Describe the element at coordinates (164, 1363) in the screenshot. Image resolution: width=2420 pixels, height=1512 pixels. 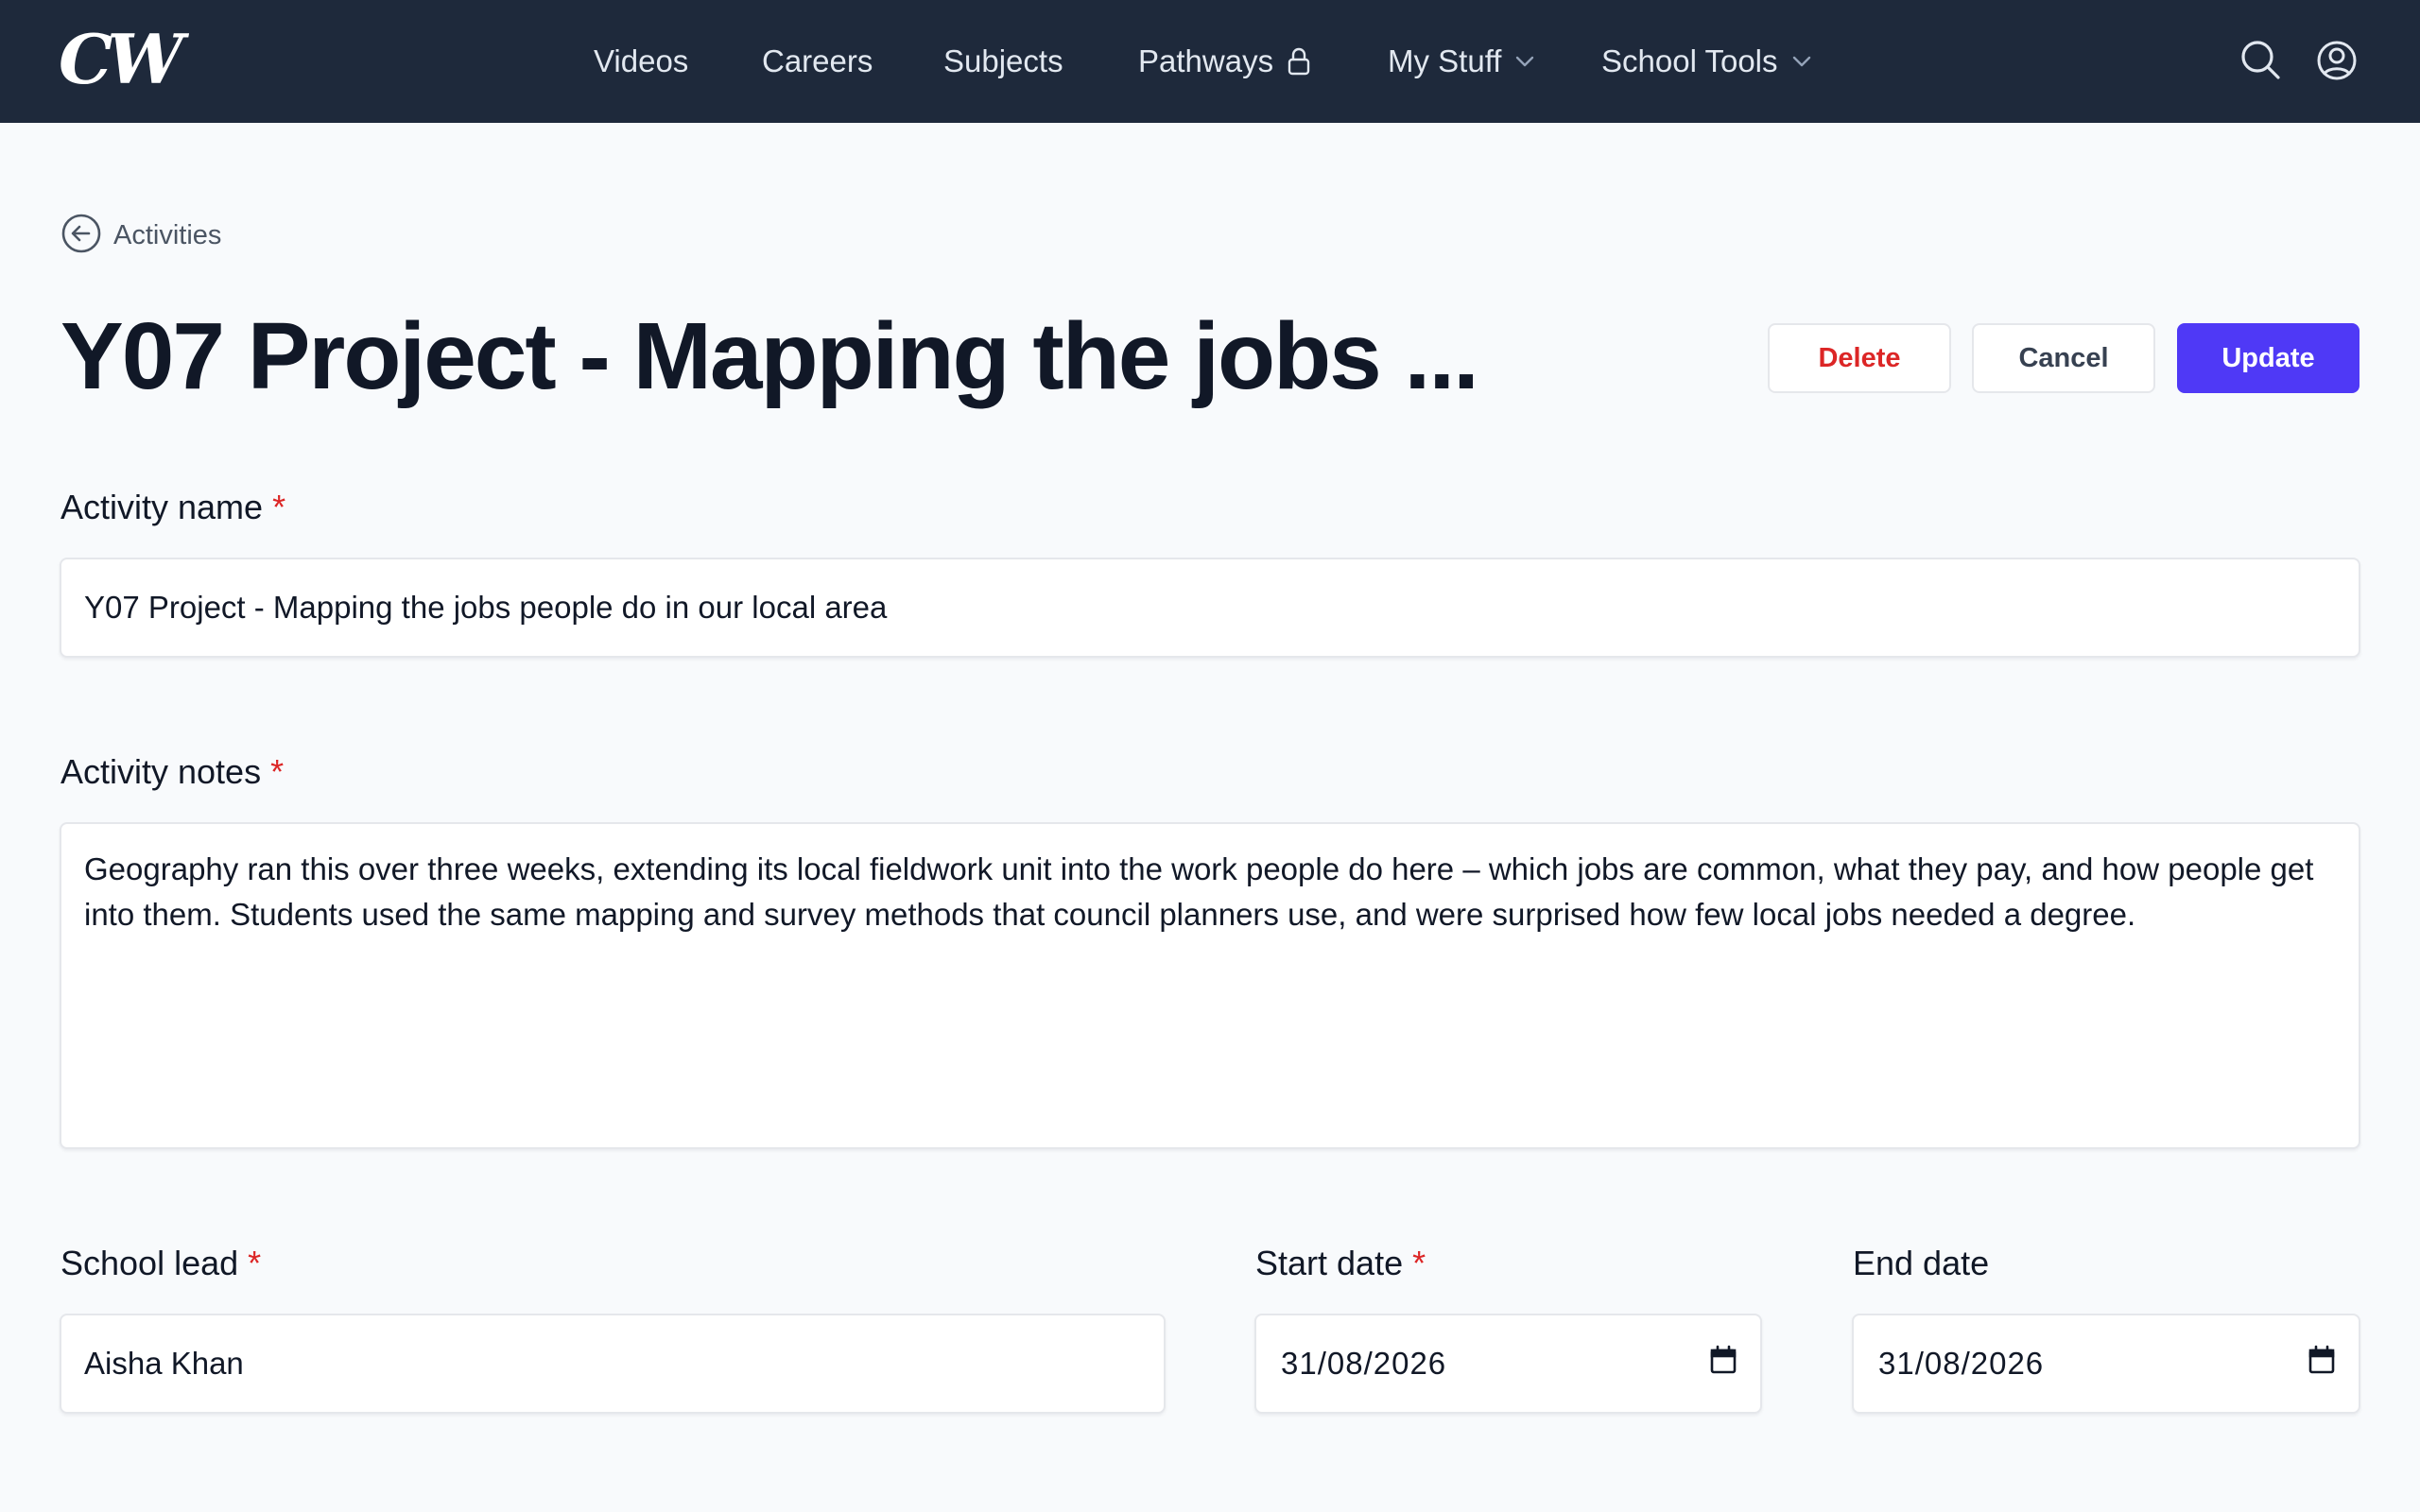
I see `school-lead-value: Aisha Khan` at that location.